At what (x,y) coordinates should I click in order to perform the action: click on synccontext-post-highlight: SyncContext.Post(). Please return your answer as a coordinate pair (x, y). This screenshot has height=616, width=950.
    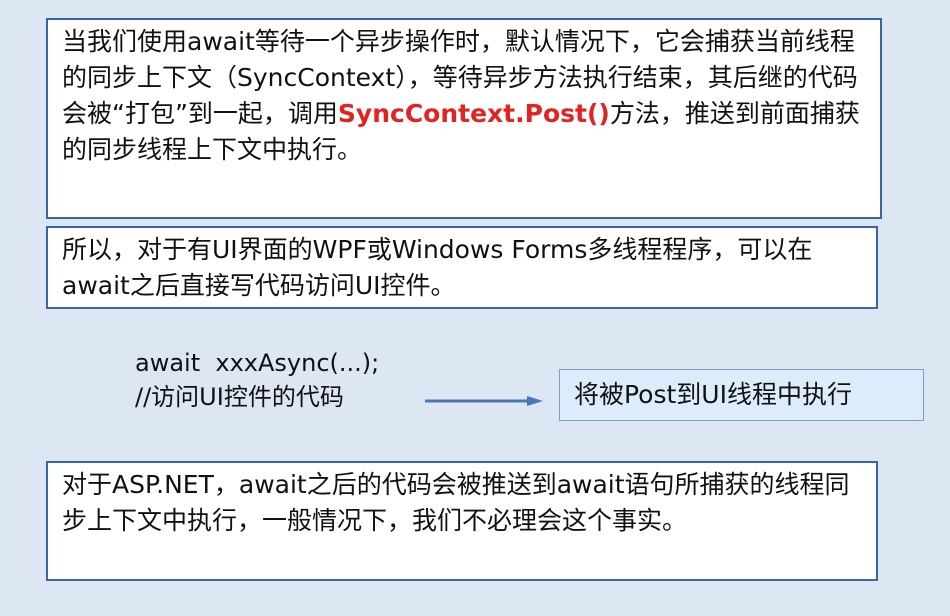
    Looking at the image, I should click on (473, 113).